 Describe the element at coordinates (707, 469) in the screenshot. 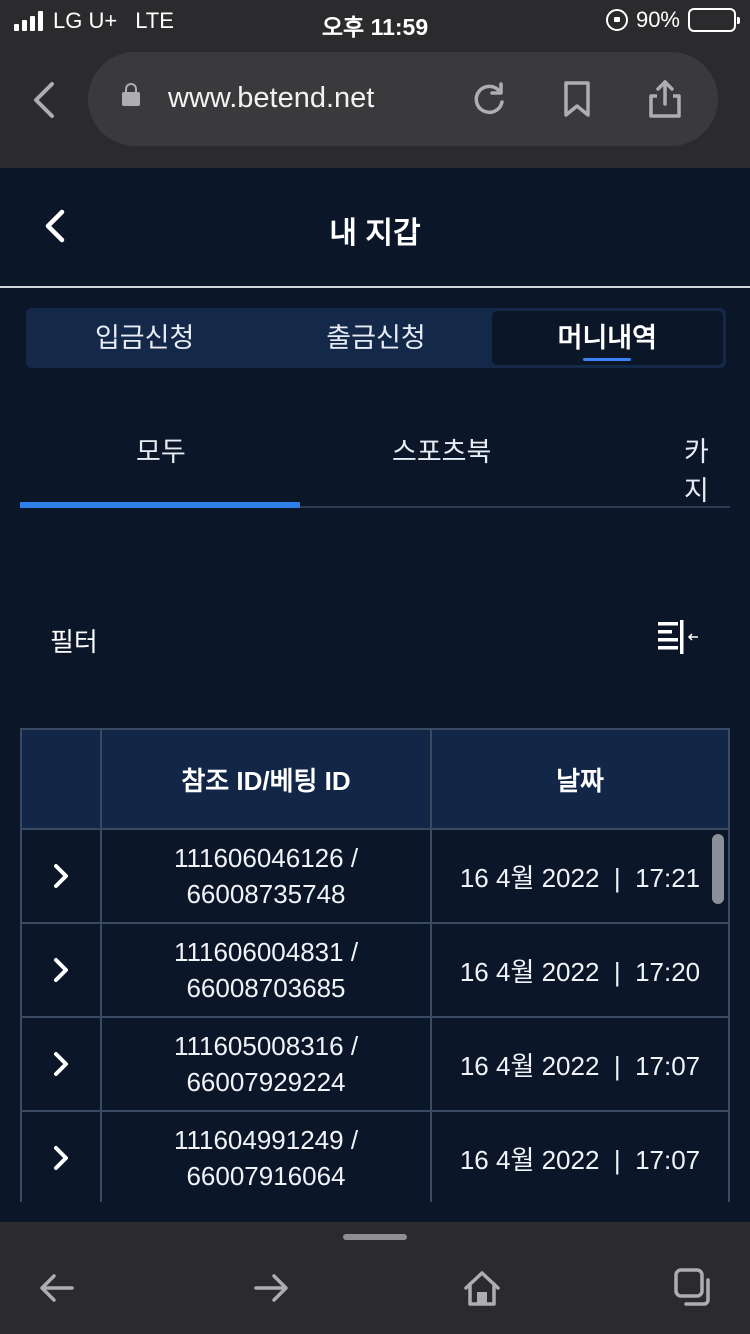

I see `tab-casino: 카지` at that location.